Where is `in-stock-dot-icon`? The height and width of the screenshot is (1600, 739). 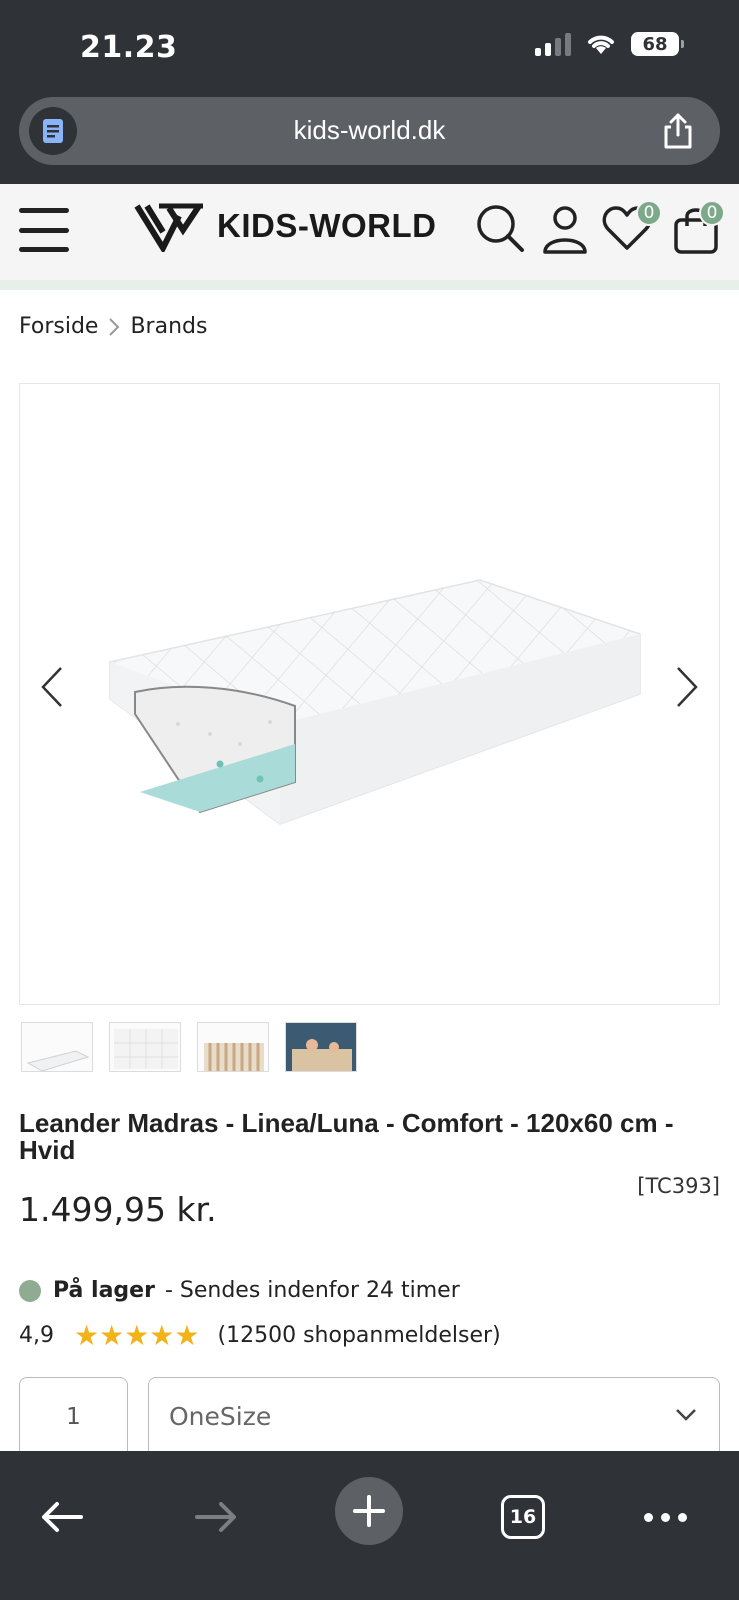 in-stock-dot-icon is located at coordinates (30, 1290).